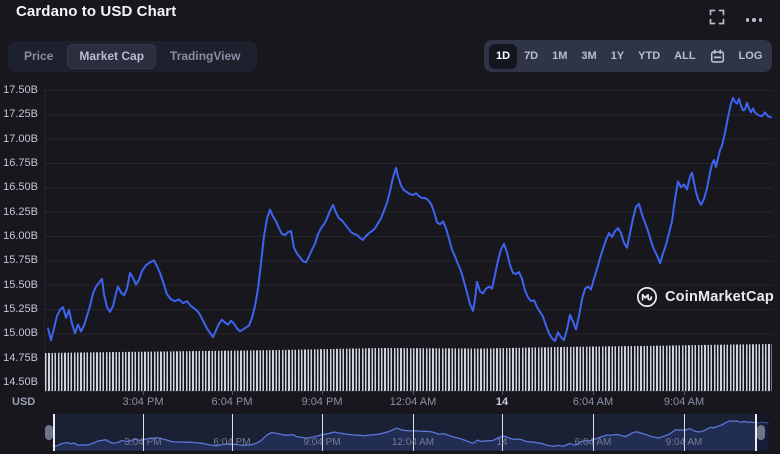 The image size is (780, 454). Describe the element at coordinates (20, 381) in the screenshot. I see `y-axis-label: 14.50B` at that location.